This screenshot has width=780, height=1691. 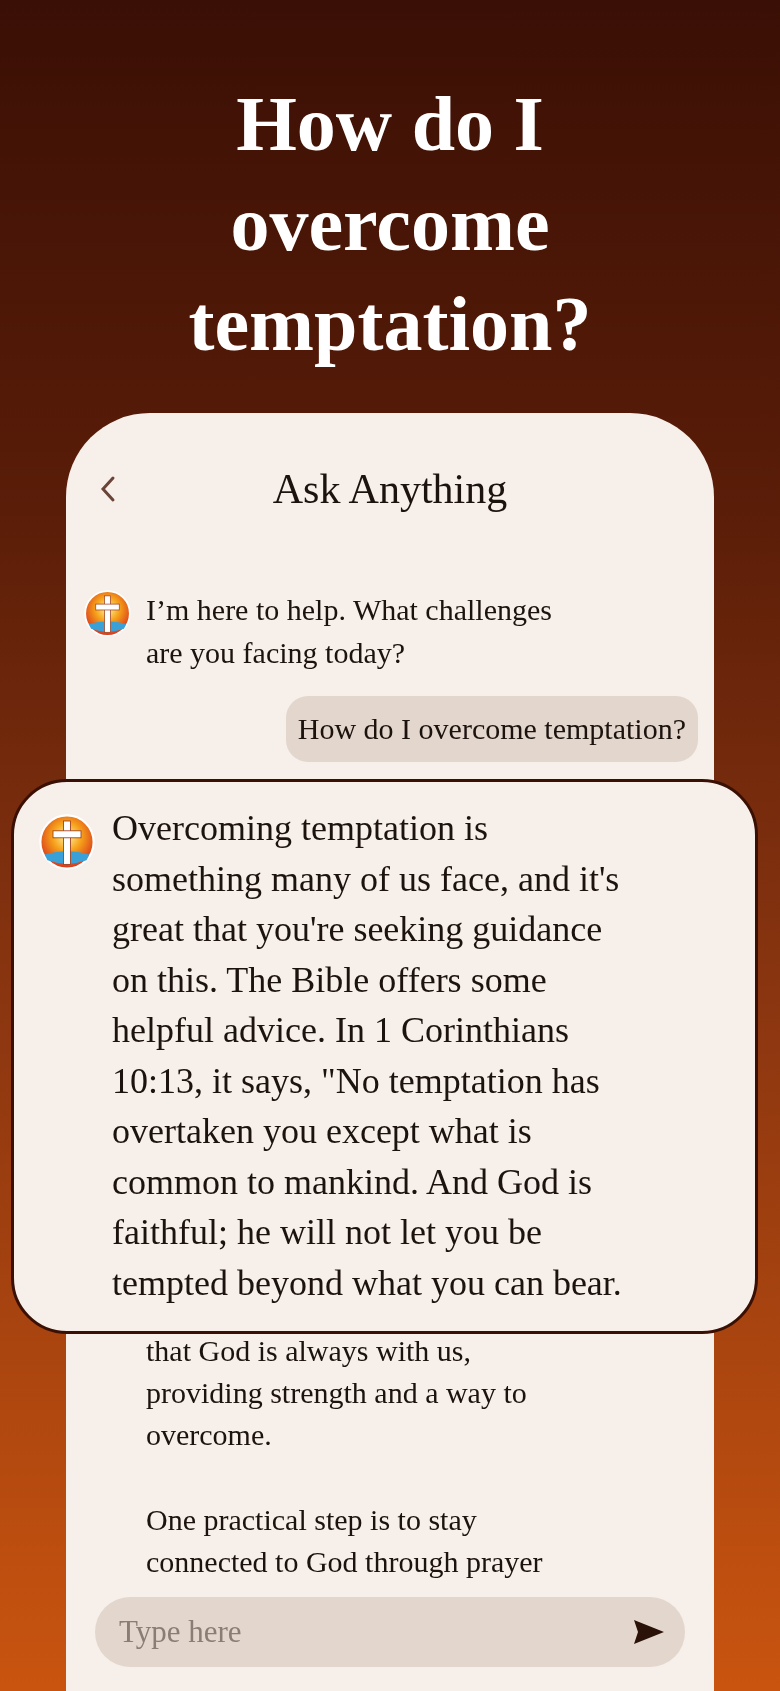 What do you see at coordinates (649, 1632) in the screenshot?
I see `send-icon` at bounding box center [649, 1632].